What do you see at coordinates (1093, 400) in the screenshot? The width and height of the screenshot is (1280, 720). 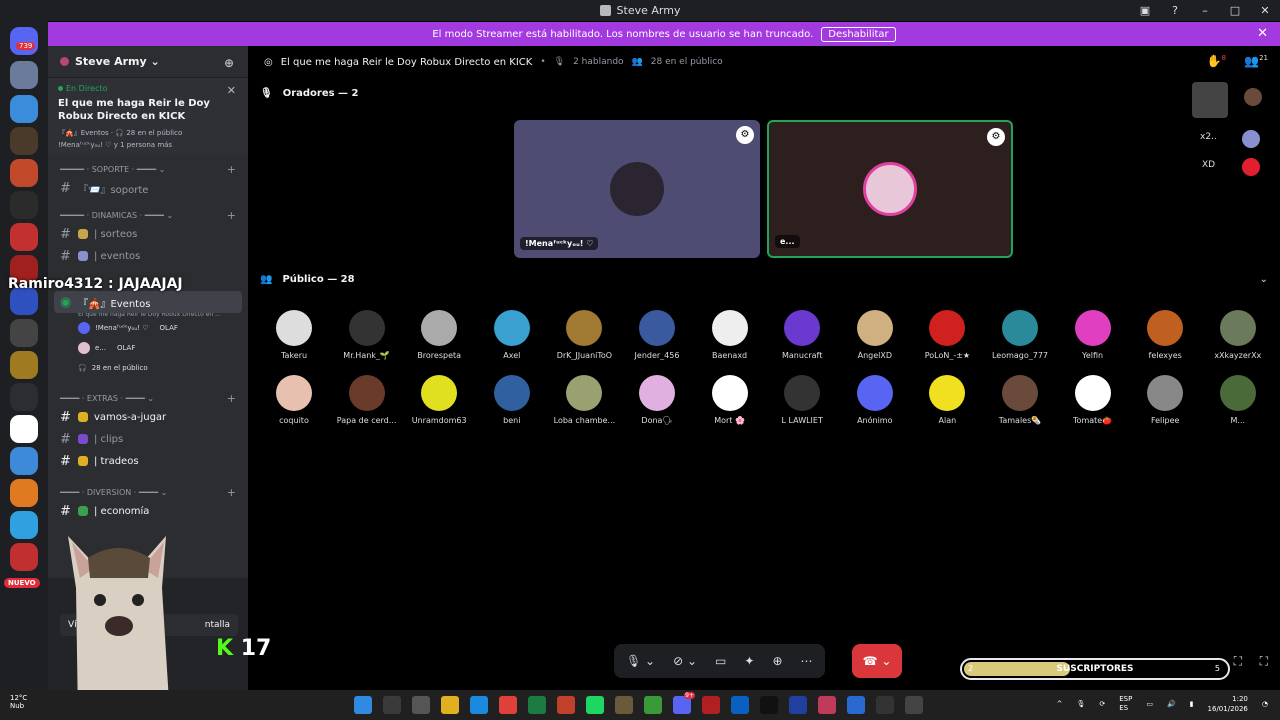 I see `audience-member: Tomate🍅` at bounding box center [1093, 400].